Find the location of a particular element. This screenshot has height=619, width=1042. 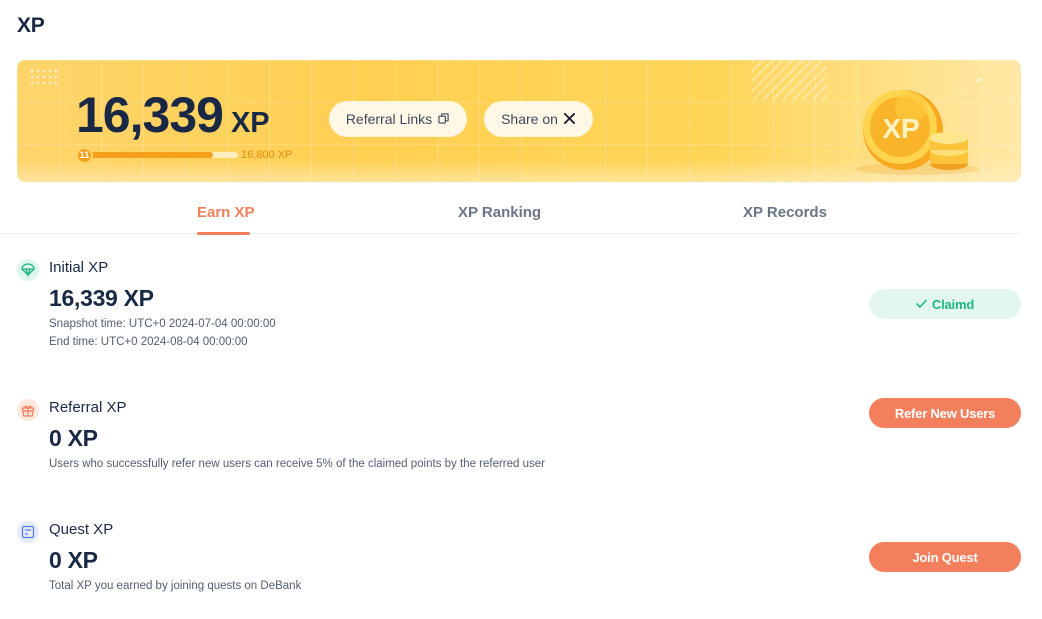

xp-total: 16,339 XP is located at coordinates (173, 115).